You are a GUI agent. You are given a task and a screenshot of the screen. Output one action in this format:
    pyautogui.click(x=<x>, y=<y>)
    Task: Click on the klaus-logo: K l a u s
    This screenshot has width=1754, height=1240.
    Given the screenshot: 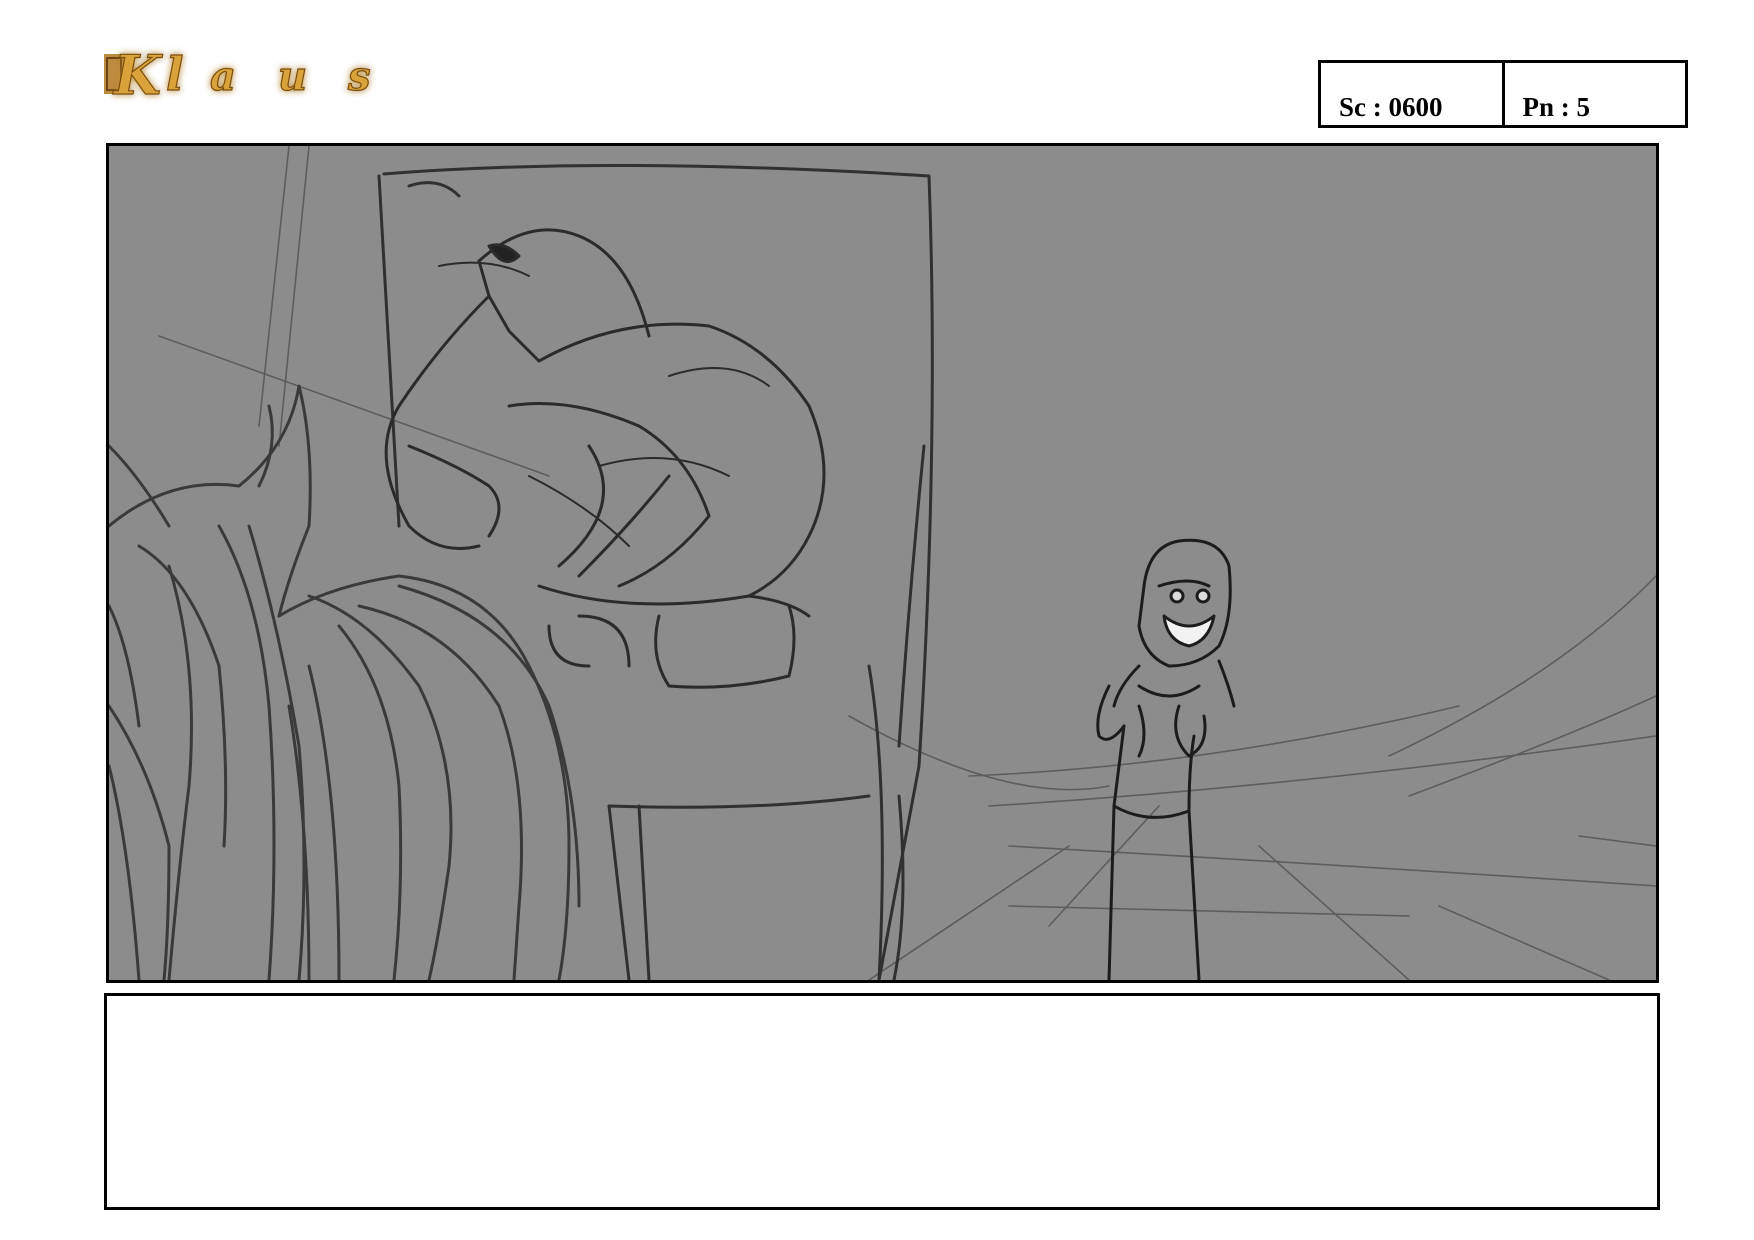 What is the action you would take?
    pyautogui.click(x=250, y=78)
    